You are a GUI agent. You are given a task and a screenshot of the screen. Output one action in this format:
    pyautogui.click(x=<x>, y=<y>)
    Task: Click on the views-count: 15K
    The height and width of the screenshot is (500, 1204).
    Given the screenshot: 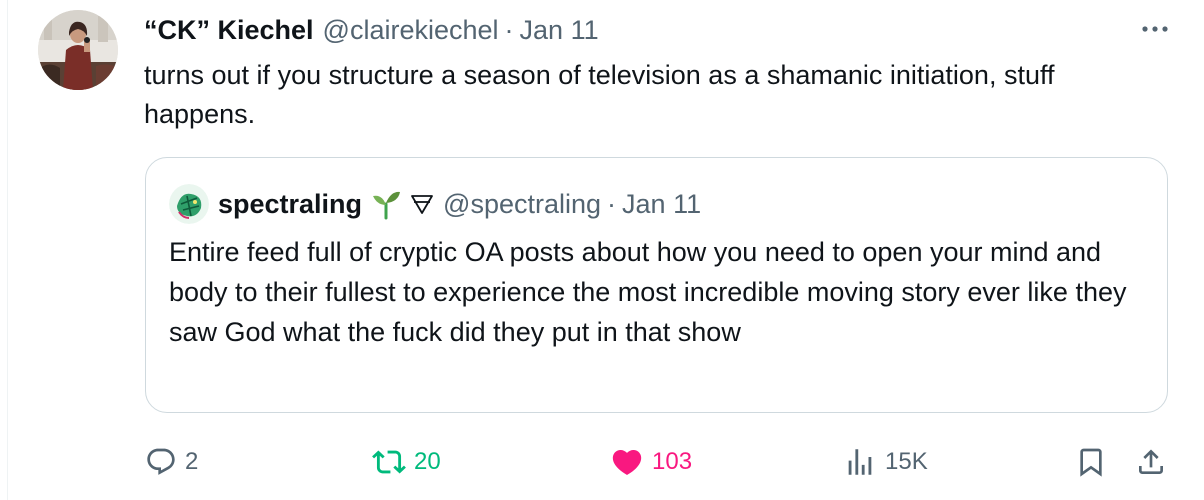 What is the action you would take?
    pyautogui.click(x=906, y=461)
    